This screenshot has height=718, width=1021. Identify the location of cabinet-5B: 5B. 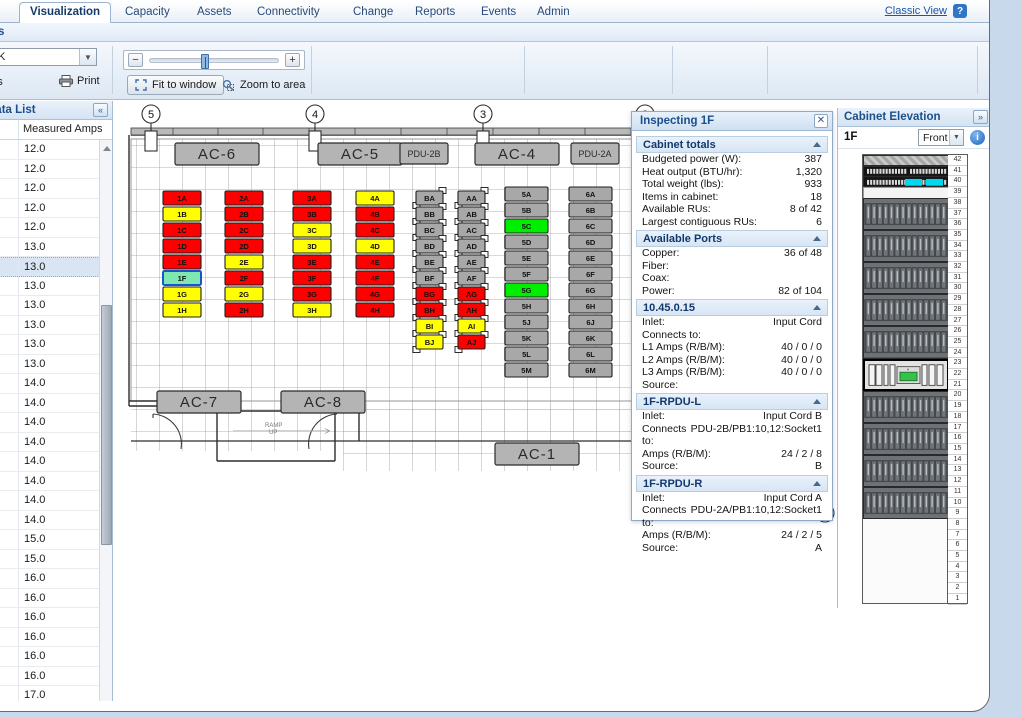
(526, 210).